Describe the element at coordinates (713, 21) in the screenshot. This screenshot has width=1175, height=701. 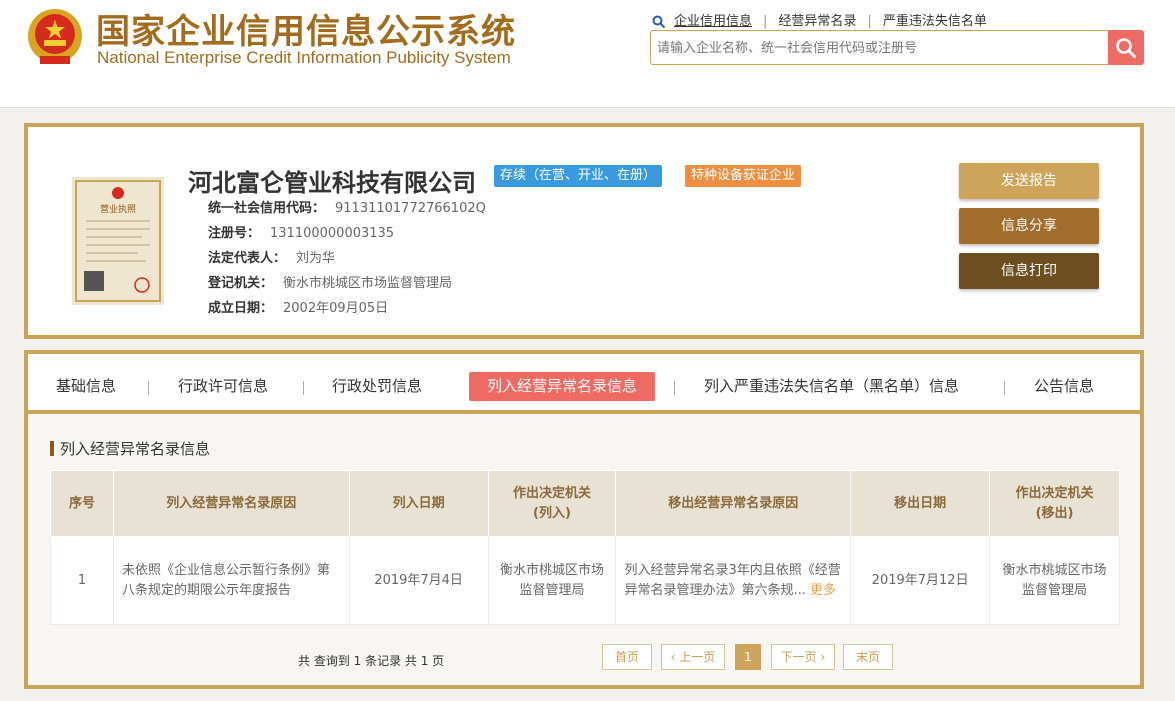
I see `link-enterprise-credit: 企业信用信息` at that location.